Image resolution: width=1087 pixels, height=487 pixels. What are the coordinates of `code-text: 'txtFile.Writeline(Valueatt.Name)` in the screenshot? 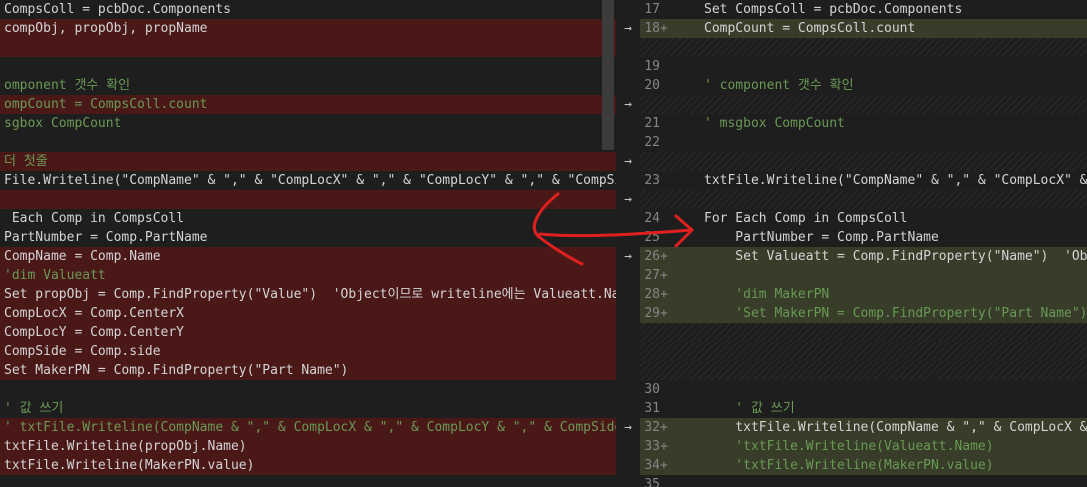 It's located at (849, 446).